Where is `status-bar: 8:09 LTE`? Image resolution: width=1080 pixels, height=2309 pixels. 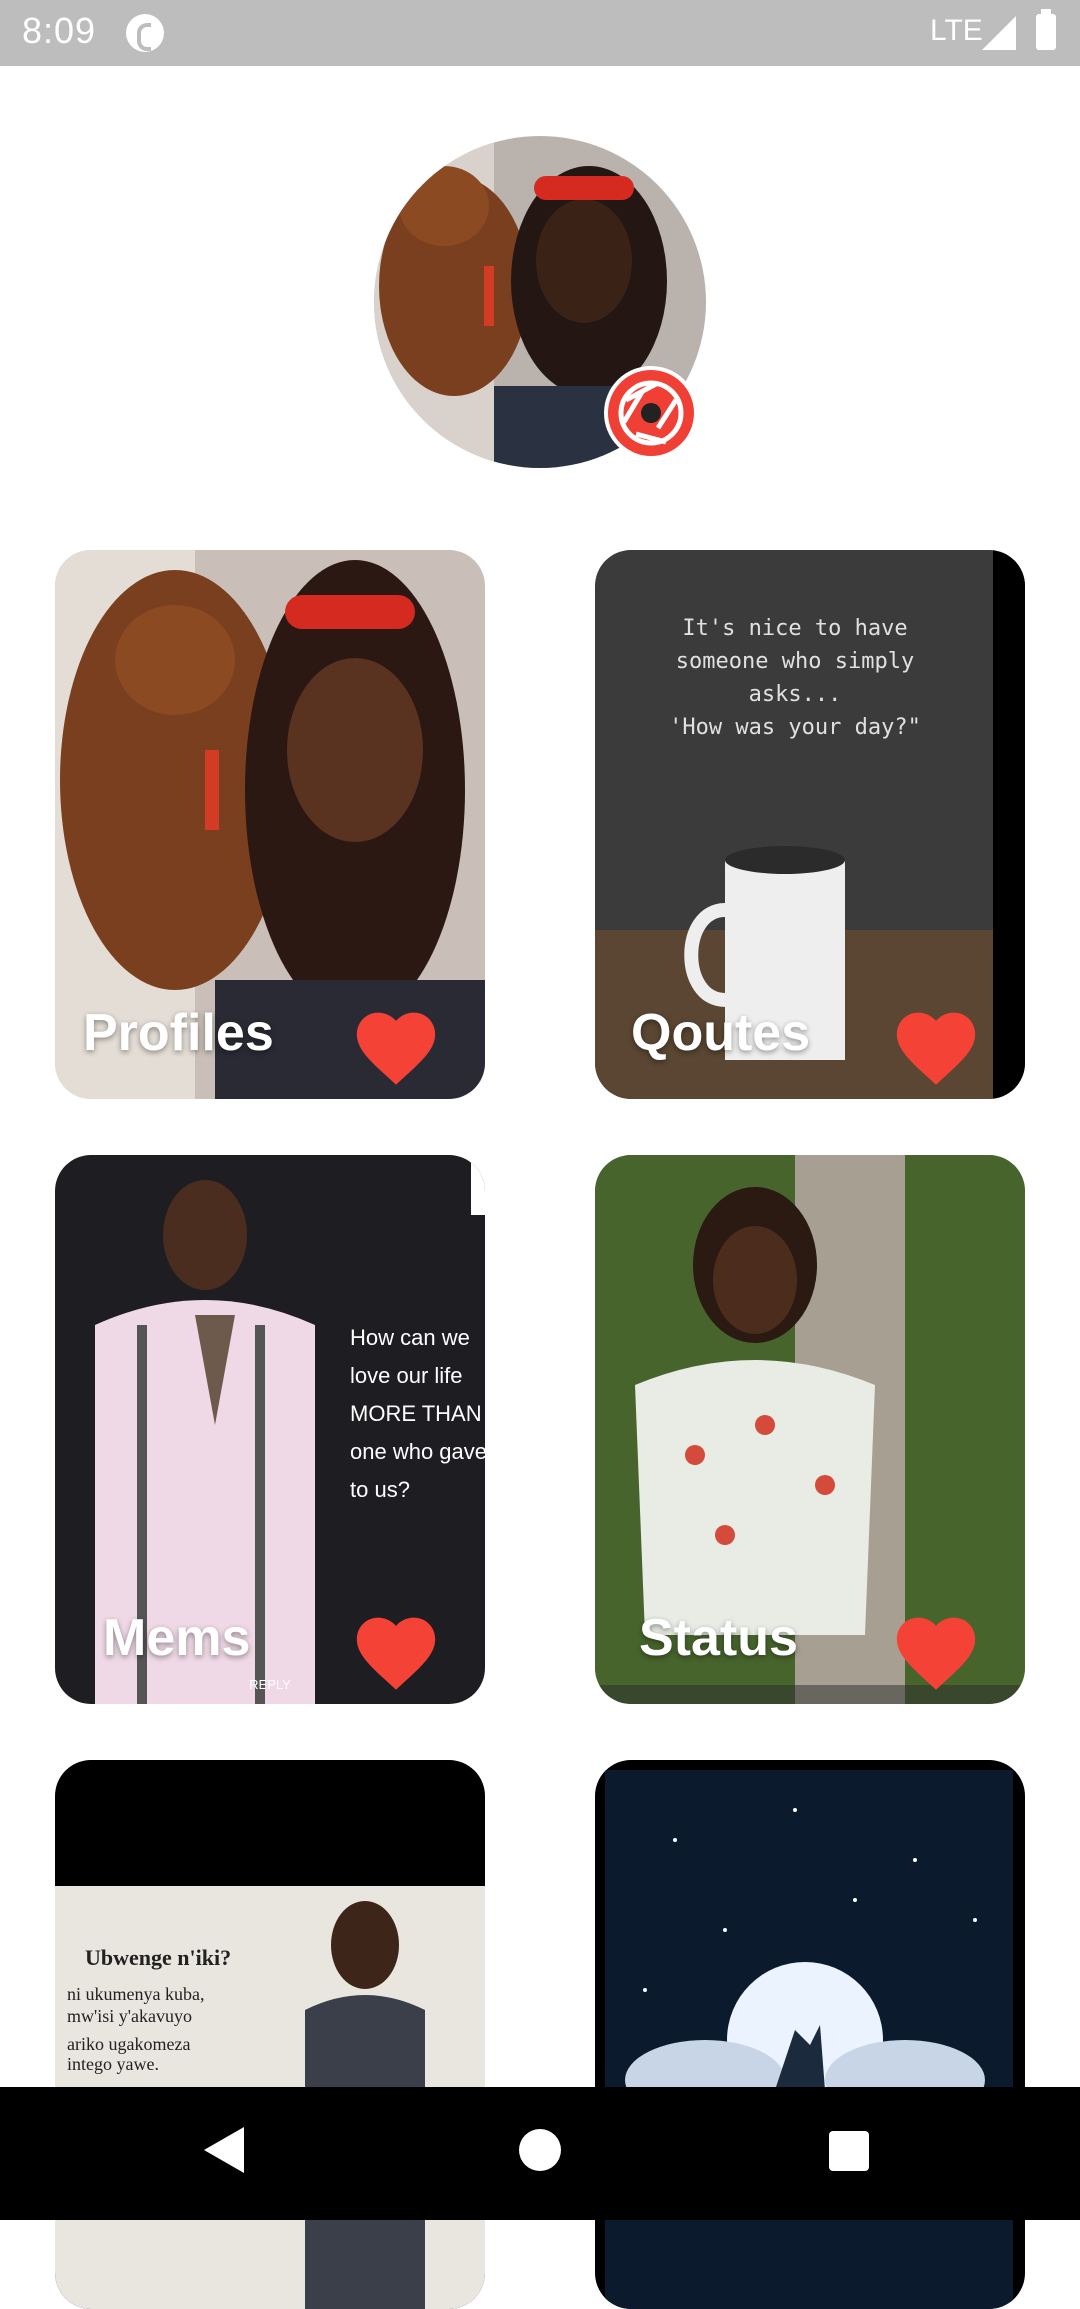 status-bar: 8:09 LTE is located at coordinates (540, 33).